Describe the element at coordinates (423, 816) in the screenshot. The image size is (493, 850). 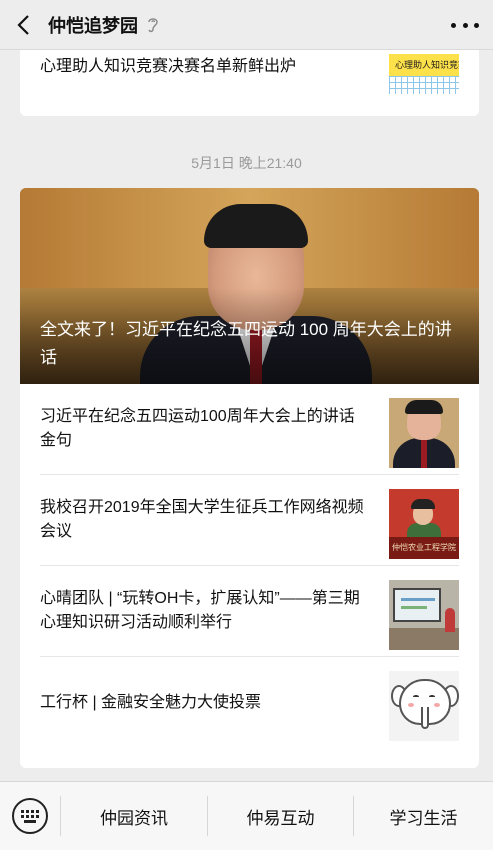
I see `menu-item-study-life: 学习生活` at that location.